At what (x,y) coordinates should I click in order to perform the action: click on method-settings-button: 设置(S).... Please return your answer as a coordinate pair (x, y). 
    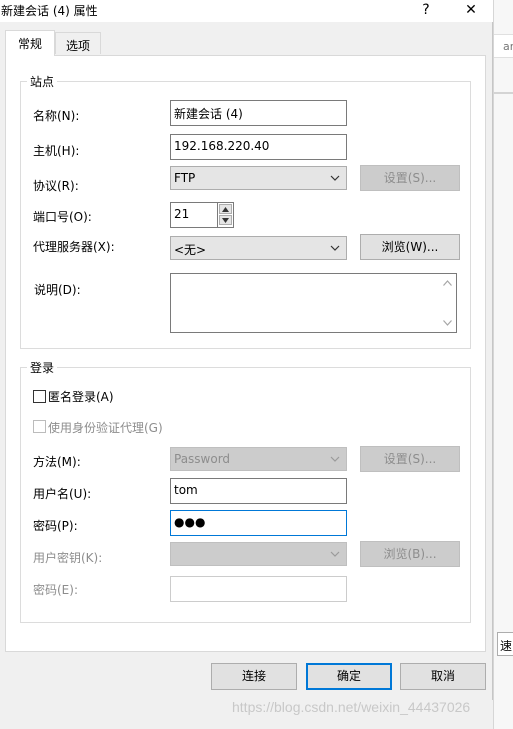
    Looking at the image, I should click on (410, 459).